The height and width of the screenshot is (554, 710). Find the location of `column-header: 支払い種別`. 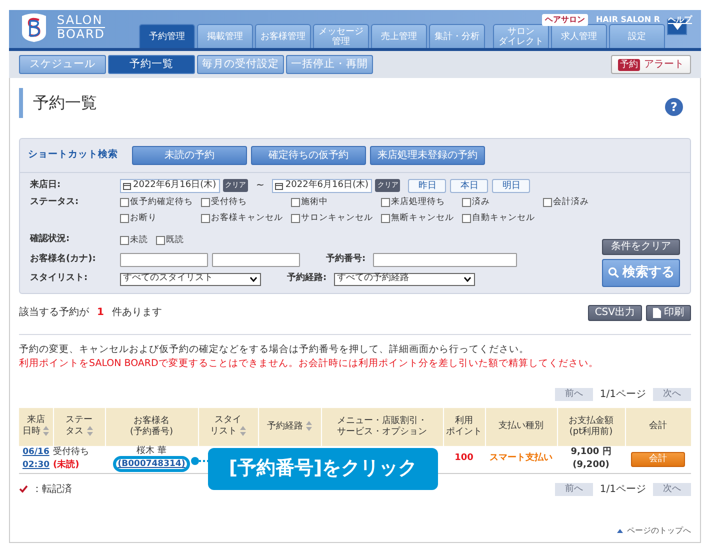

column-header: 支払い種別 is located at coordinates (521, 427).